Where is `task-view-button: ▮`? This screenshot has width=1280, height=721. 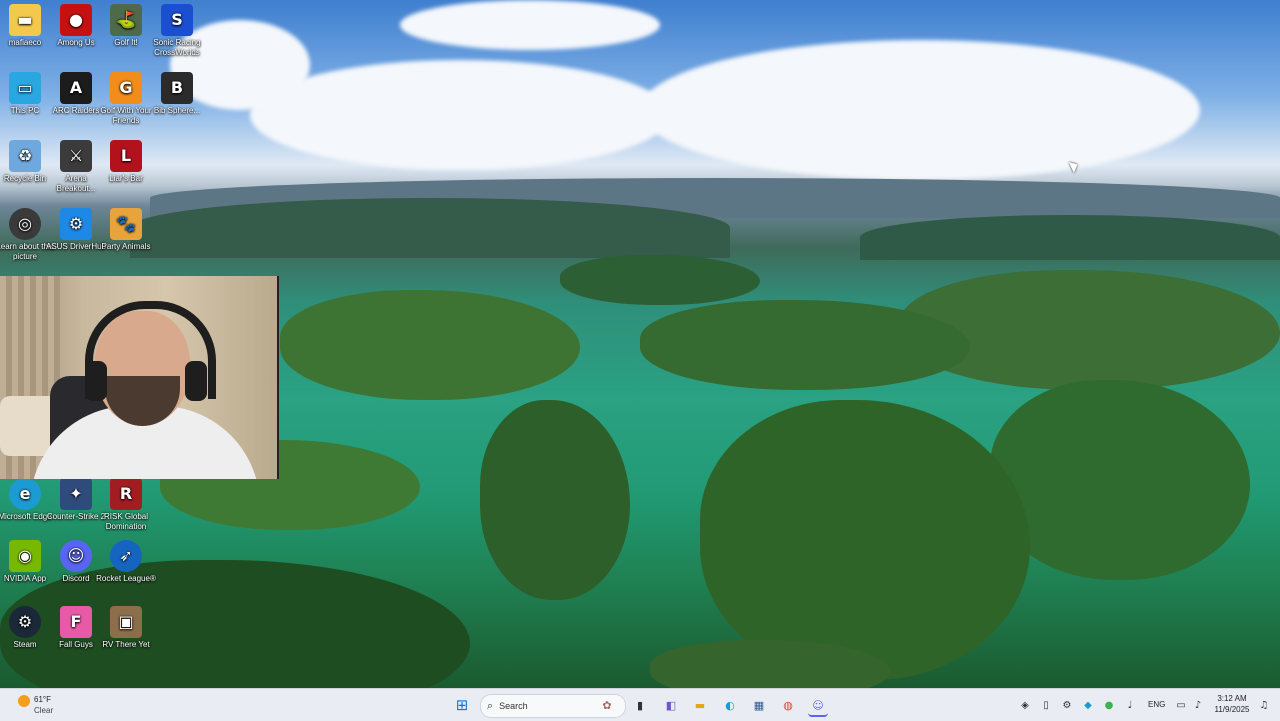
task-view-button: ▮ is located at coordinates (640, 705).